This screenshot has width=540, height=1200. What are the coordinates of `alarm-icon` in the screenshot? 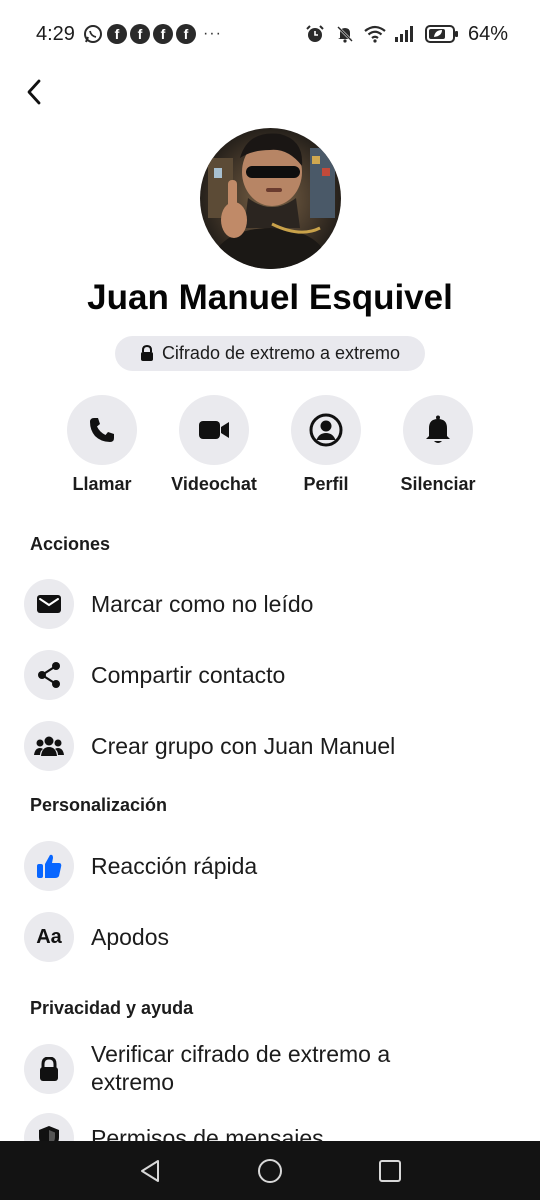 It's located at (315, 34).